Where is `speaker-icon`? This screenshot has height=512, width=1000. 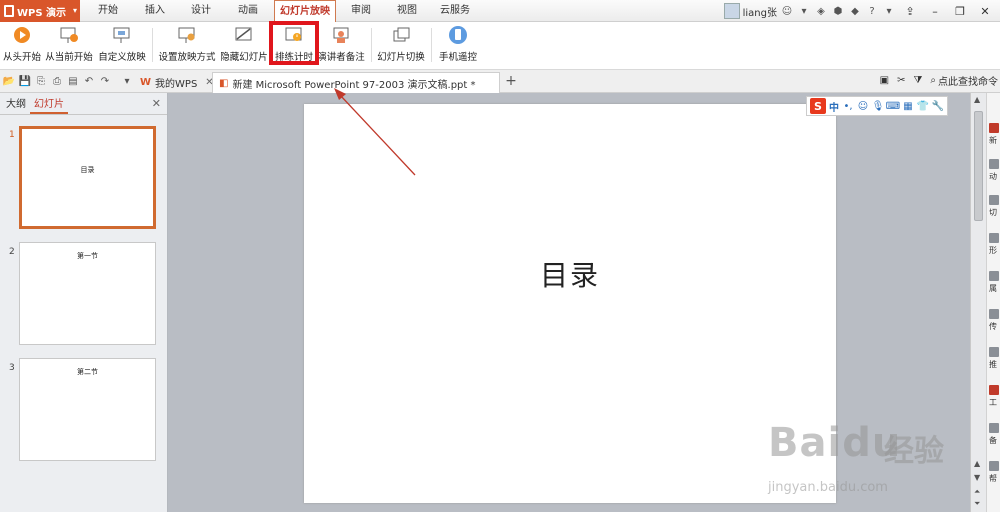 speaker-icon is located at coordinates (341, 35).